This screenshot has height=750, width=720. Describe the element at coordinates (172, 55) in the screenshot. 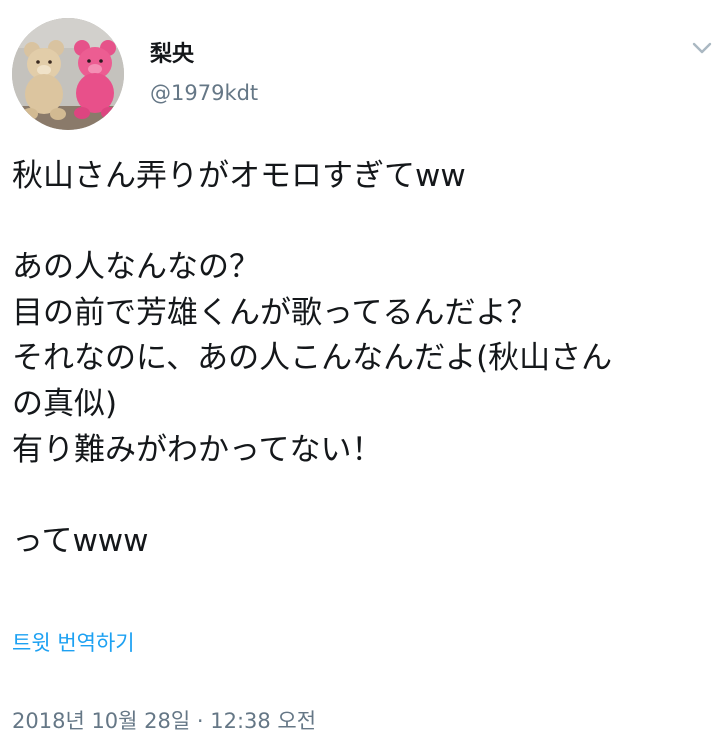

I see `display-name: 梨央` at that location.